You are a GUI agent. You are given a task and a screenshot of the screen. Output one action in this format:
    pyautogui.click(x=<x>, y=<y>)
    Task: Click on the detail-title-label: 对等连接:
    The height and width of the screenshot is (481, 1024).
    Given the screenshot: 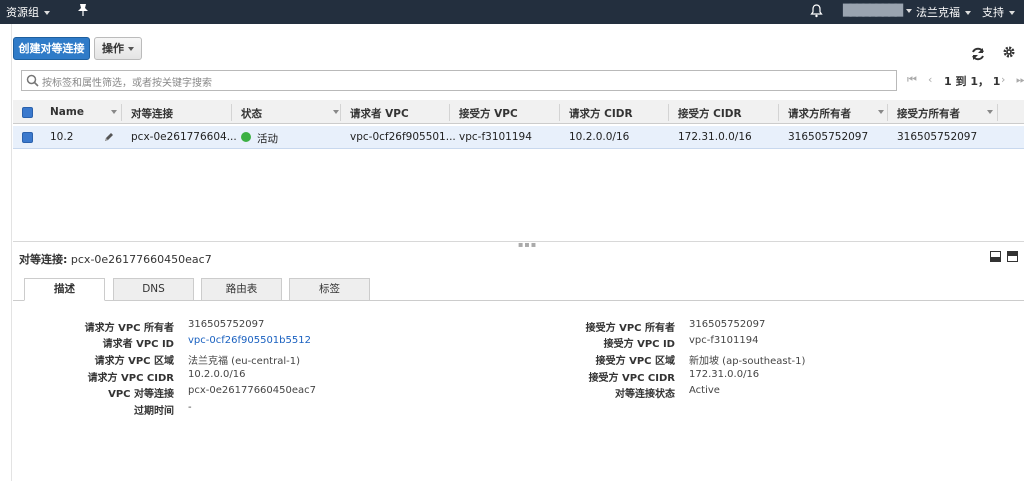 What is the action you would take?
    pyautogui.click(x=43, y=259)
    